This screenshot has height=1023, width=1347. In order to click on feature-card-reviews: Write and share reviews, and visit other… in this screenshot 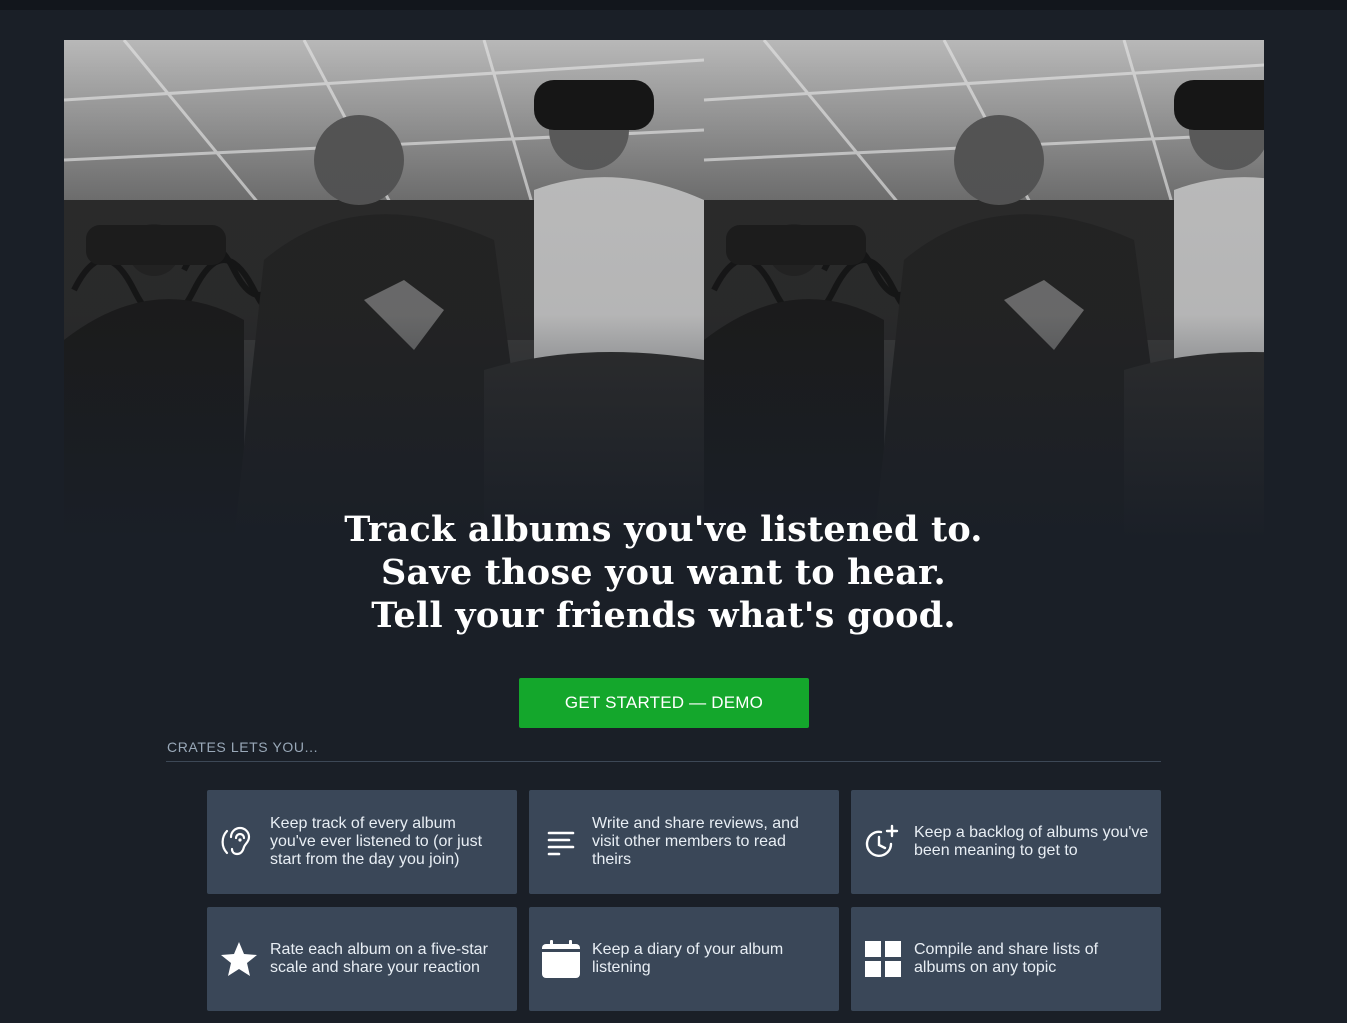, I will do `click(684, 842)`.